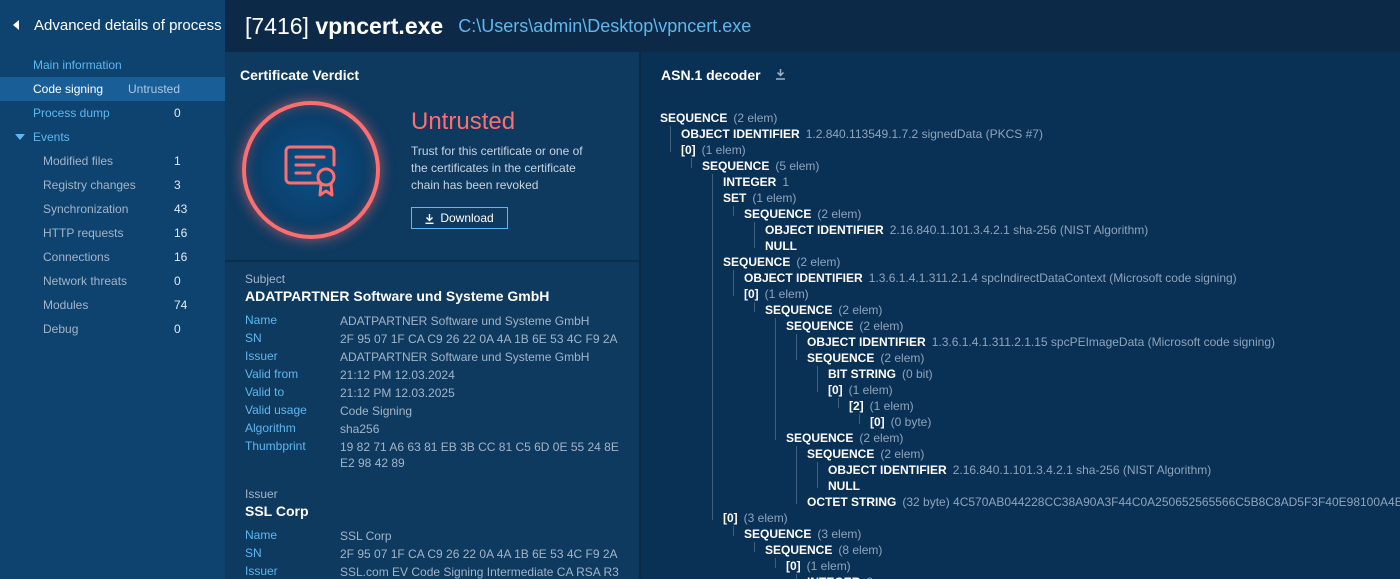  Describe the element at coordinates (379, 25) in the screenshot. I see `process-name: vpncert.exe` at that location.